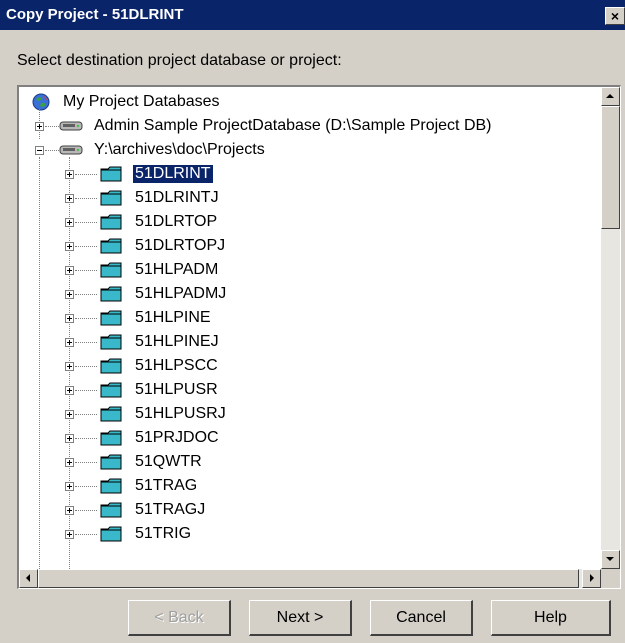 The width and height of the screenshot is (625, 643). What do you see at coordinates (39, 150) in the screenshot?
I see `collapse-icon` at bounding box center [39, 150].